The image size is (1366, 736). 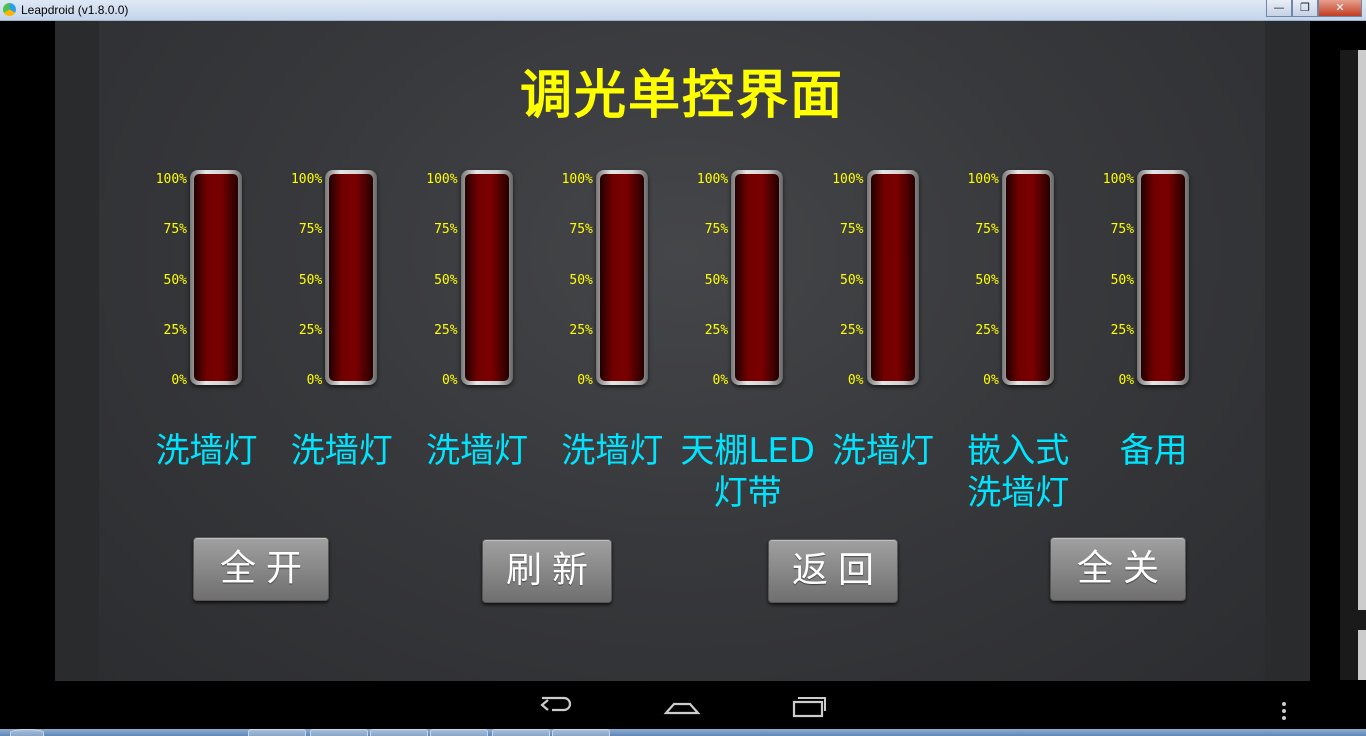 I want to click on channel-name: 天棚LED 灯带, so click(x=747, y=472).